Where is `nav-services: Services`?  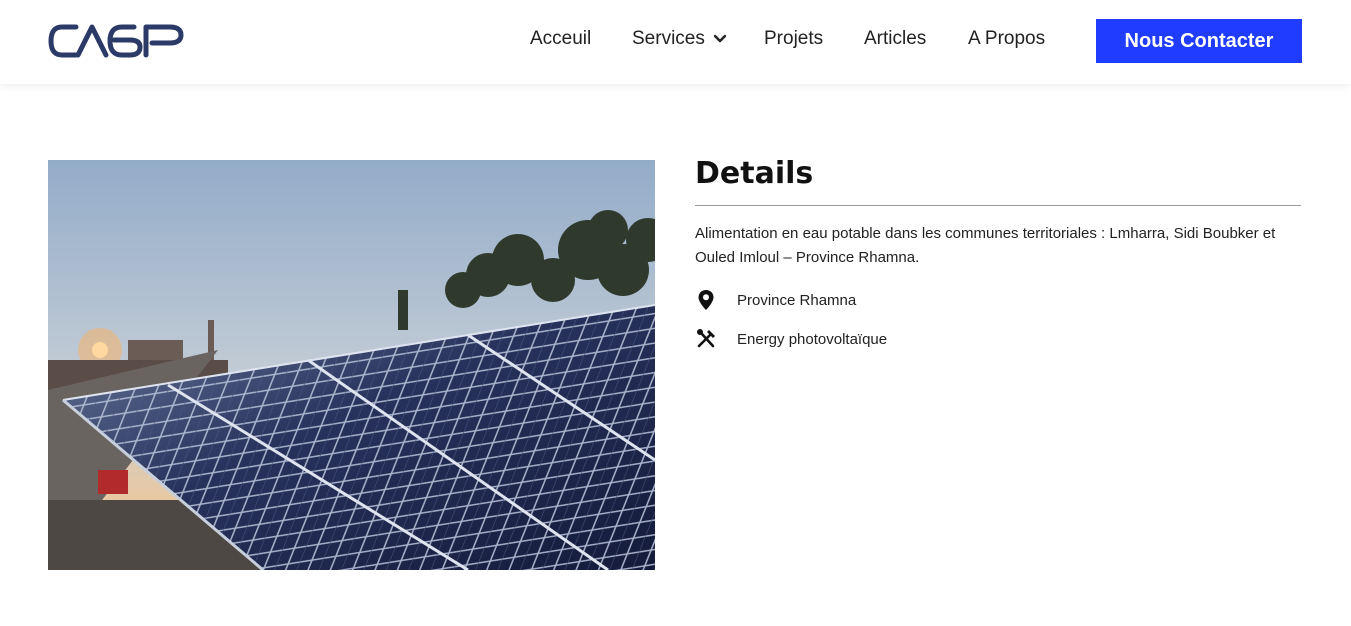
nav-services: Services is located at coordinates (679, 39).